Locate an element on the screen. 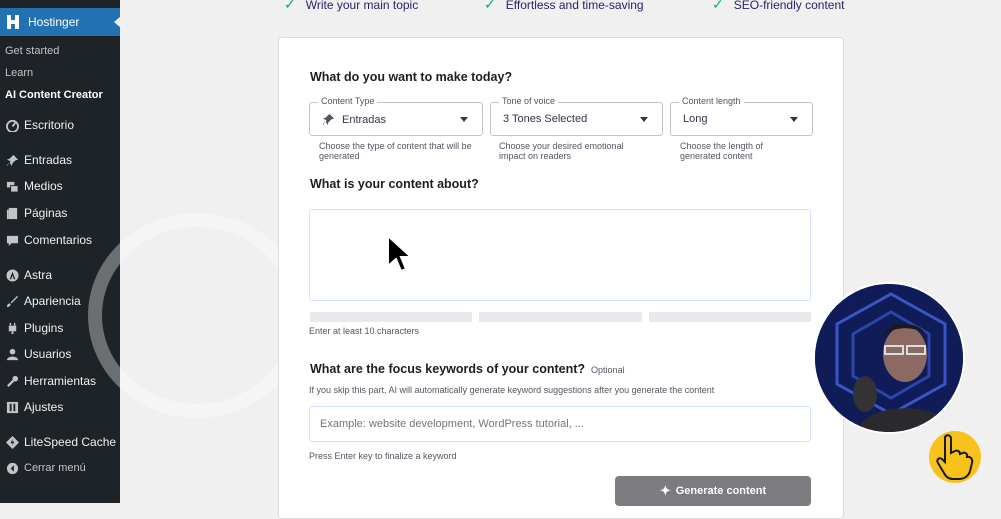 The image size is (1001, 519). sidebar-item-label: Cerrar menú is located at coordinates (55, 468).